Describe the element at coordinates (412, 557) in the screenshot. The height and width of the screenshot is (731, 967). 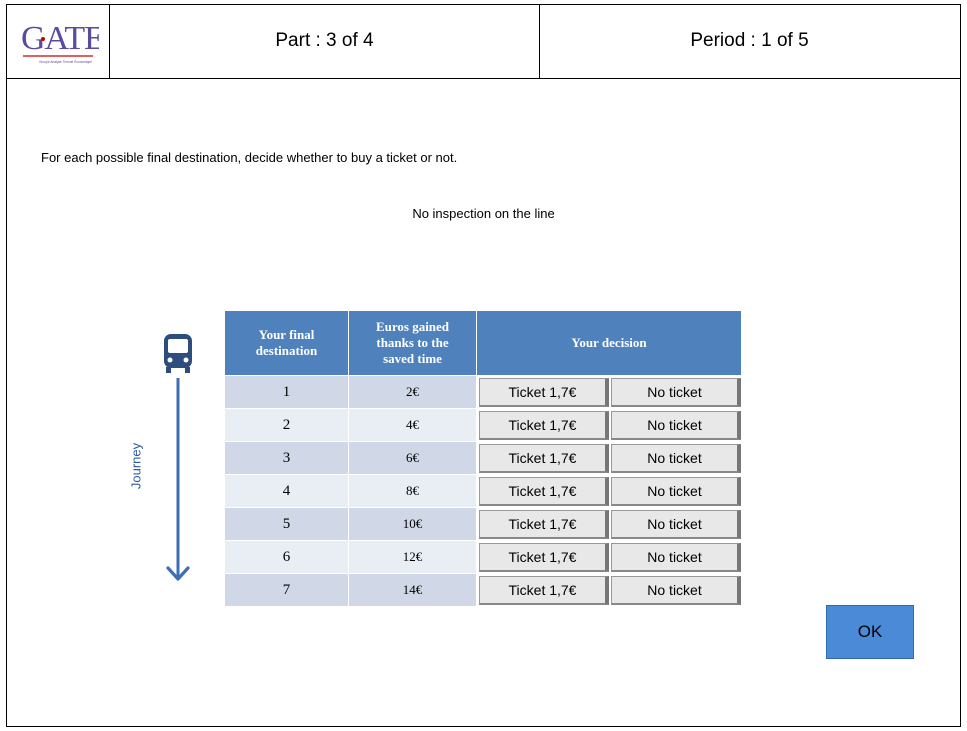
I see `euros-cell: 12€` at that location.